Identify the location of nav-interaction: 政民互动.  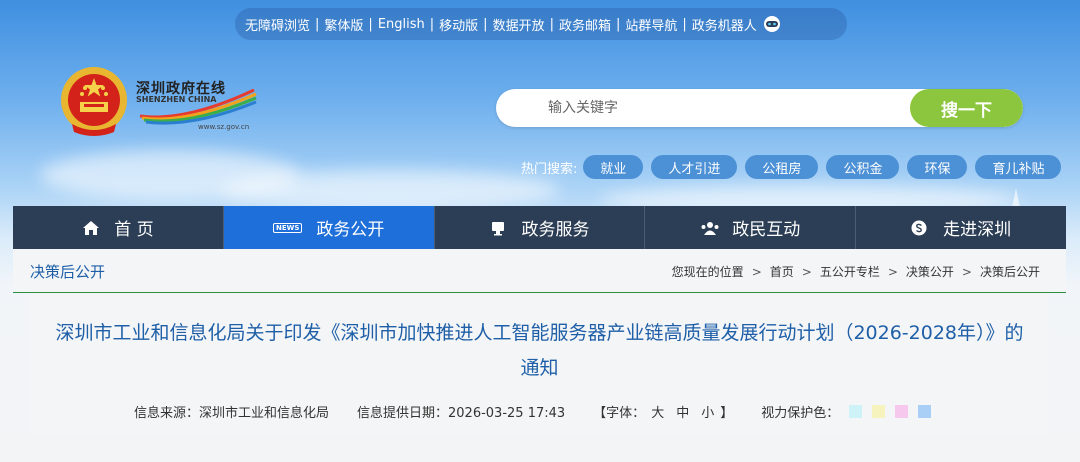
(751, 227).